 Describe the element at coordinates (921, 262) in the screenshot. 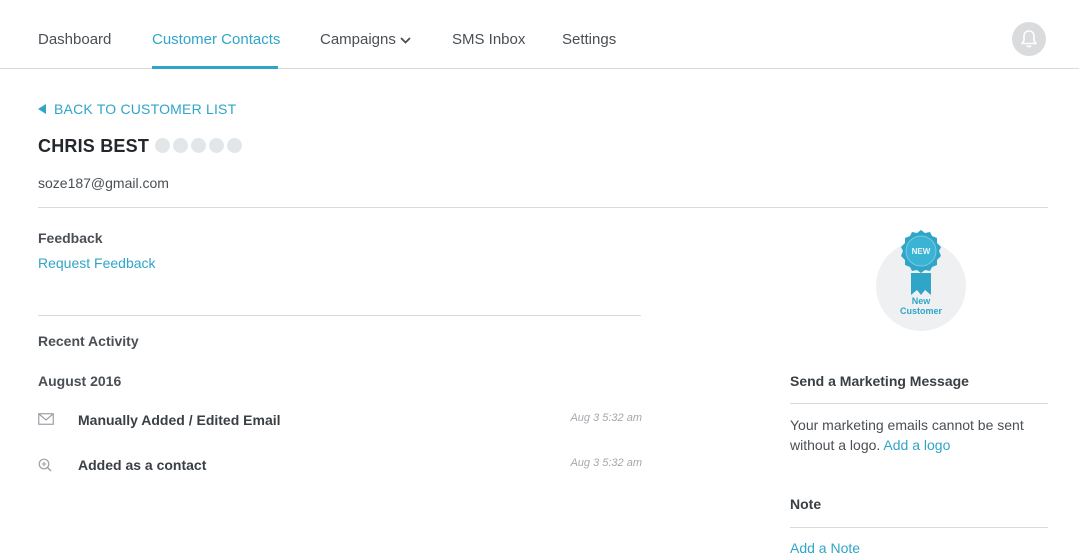

I see `award-ribbon-icon: NEW` at that location.